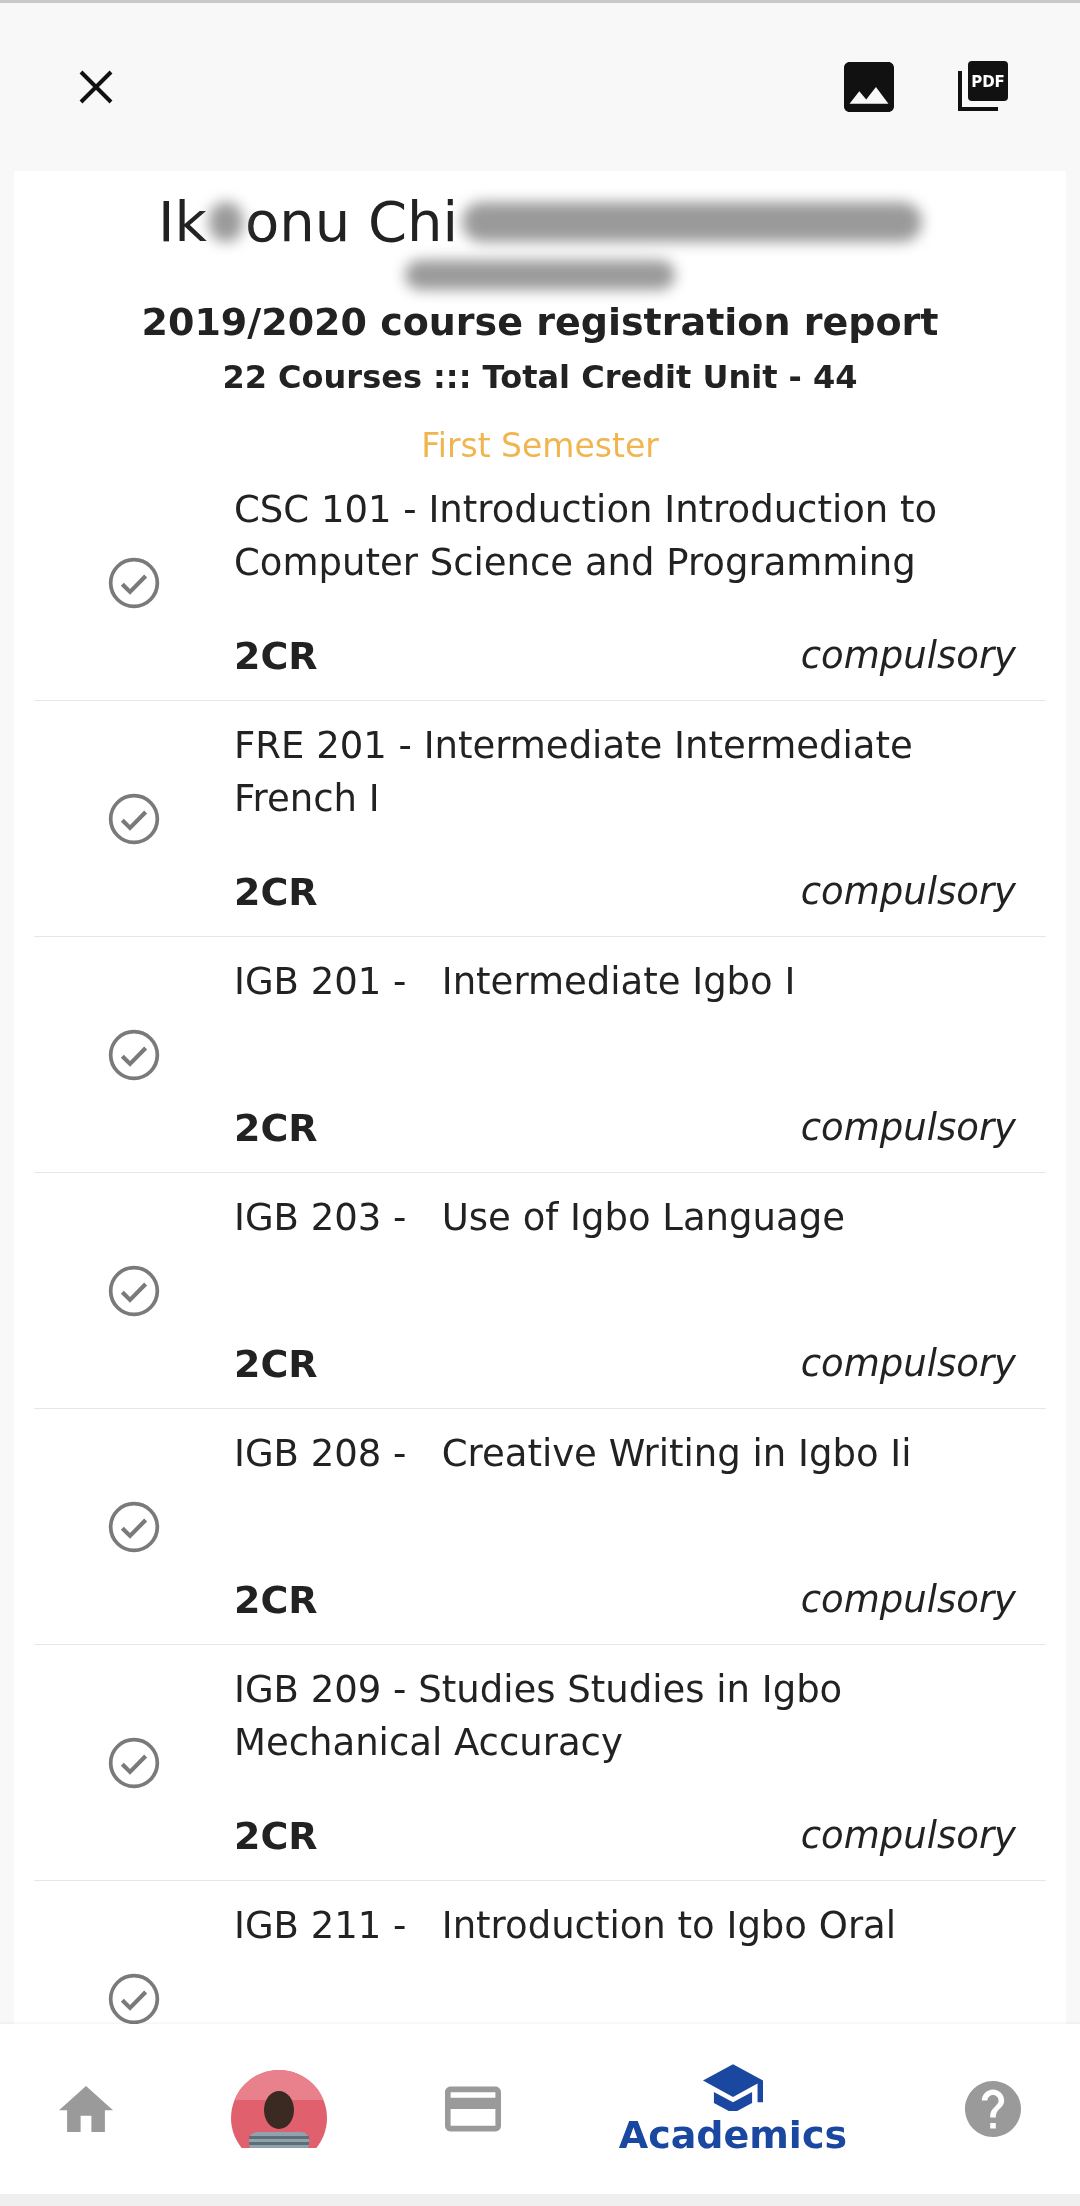  What do you see at coordinates (540, 322) in the screenshot?
I see `report-title: 2019/2020 course registration report` at bounding box center [540, 322].